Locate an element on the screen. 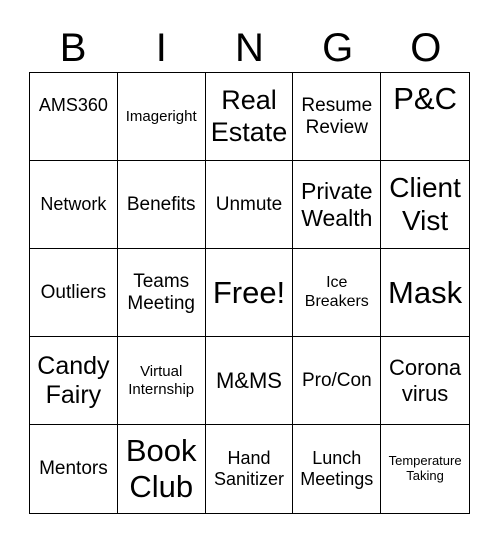 The image size is (500, 544). bingo-cell: Real Estate is located at coordinates (249, 117).